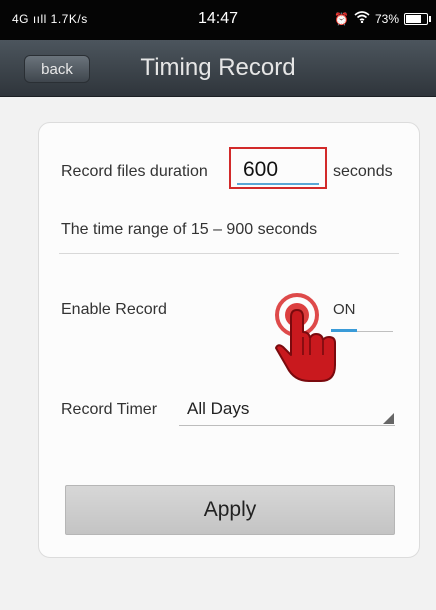 The height and width of the screenshot is (610, 436). I want to click on status-icons: ⏰ 73%, so click(382, 18).